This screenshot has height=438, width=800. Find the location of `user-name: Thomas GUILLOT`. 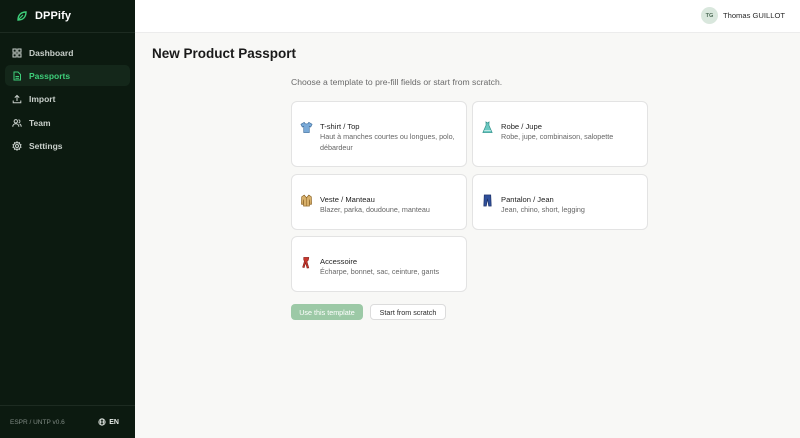

user-name: Thomas GUILLOT is located at coordinates (753, 15).